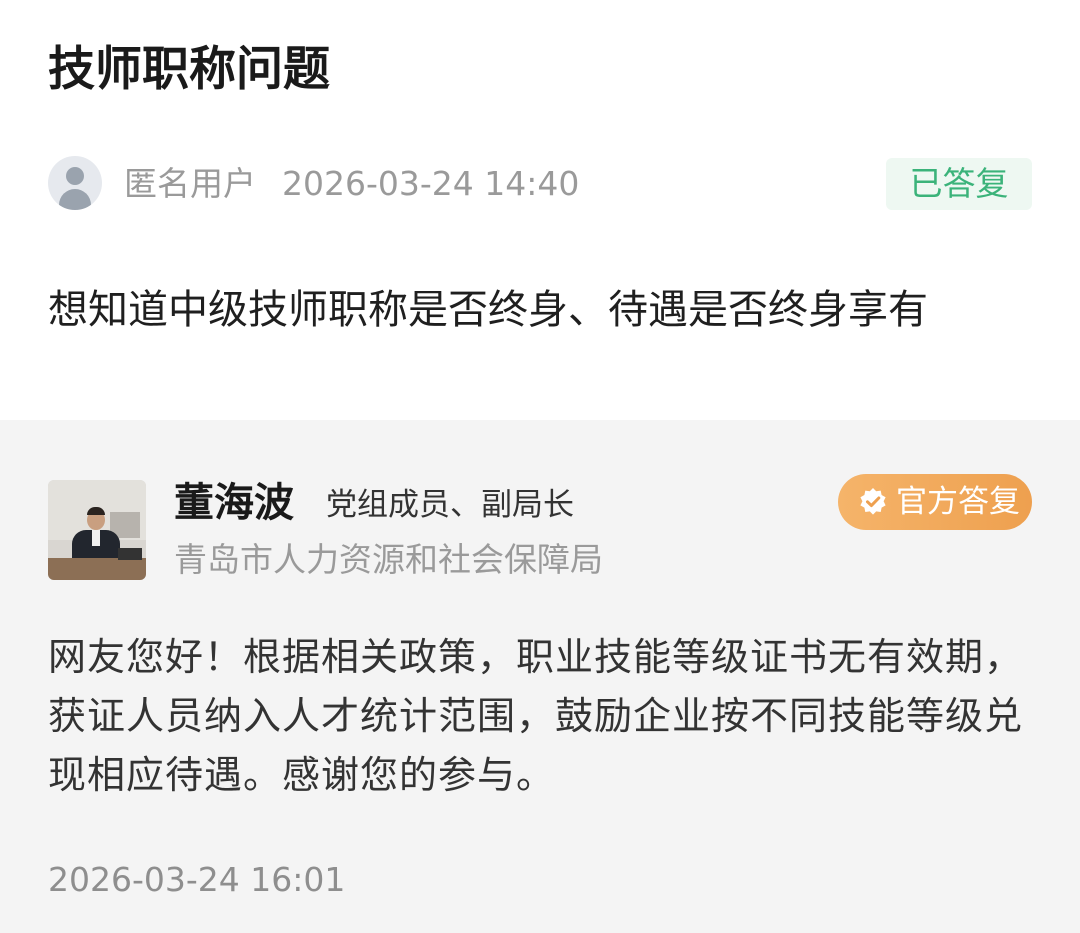 The height and width of the screenshot is (933, 1080). Describe the element at coordinates (96, 511) in the screenshot. I see `photo-person-hair` at that location.